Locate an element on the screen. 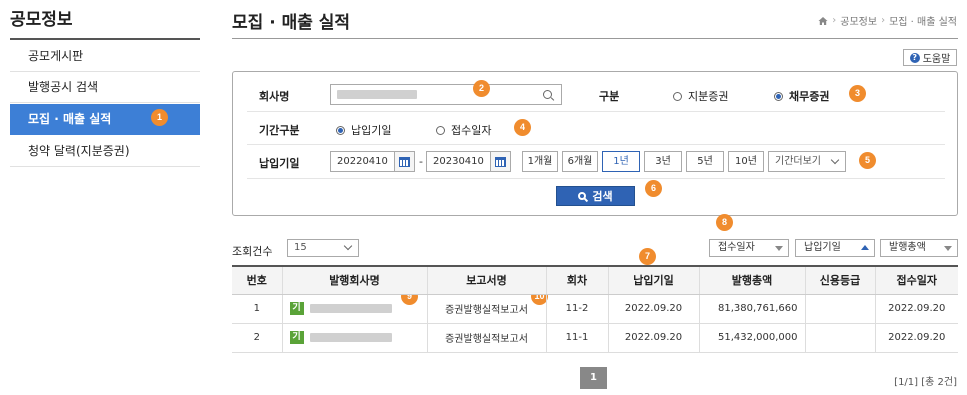 The image size is (967, 395). sidebar-title: 공모정보 is located at coordinates (41, 20).